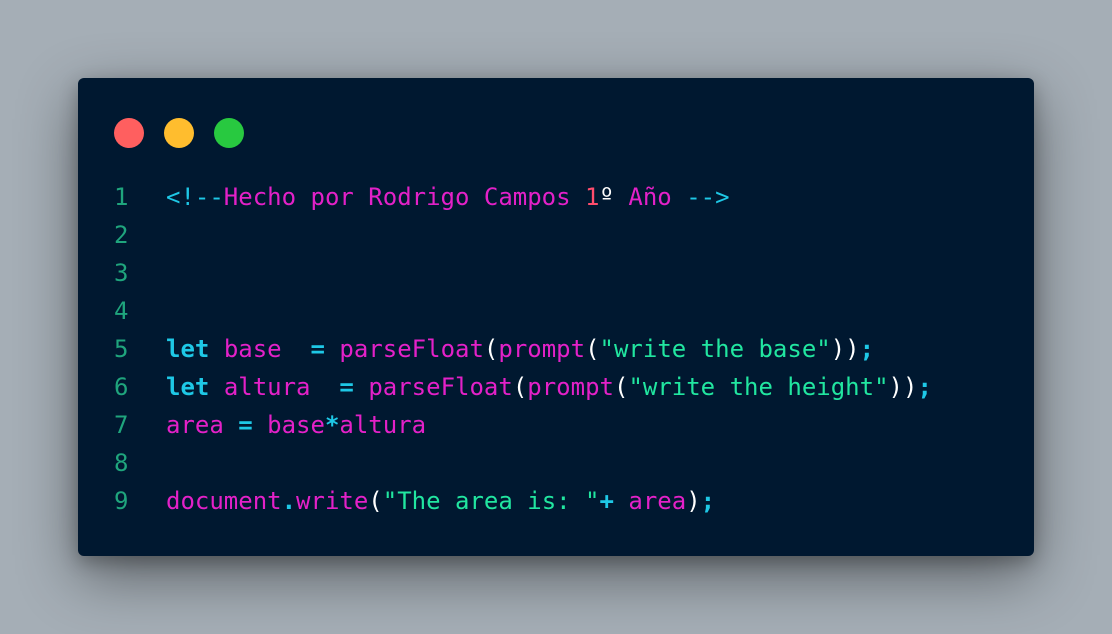  I want to click on code-line: 7 area = base*altura, so click(523, 425).